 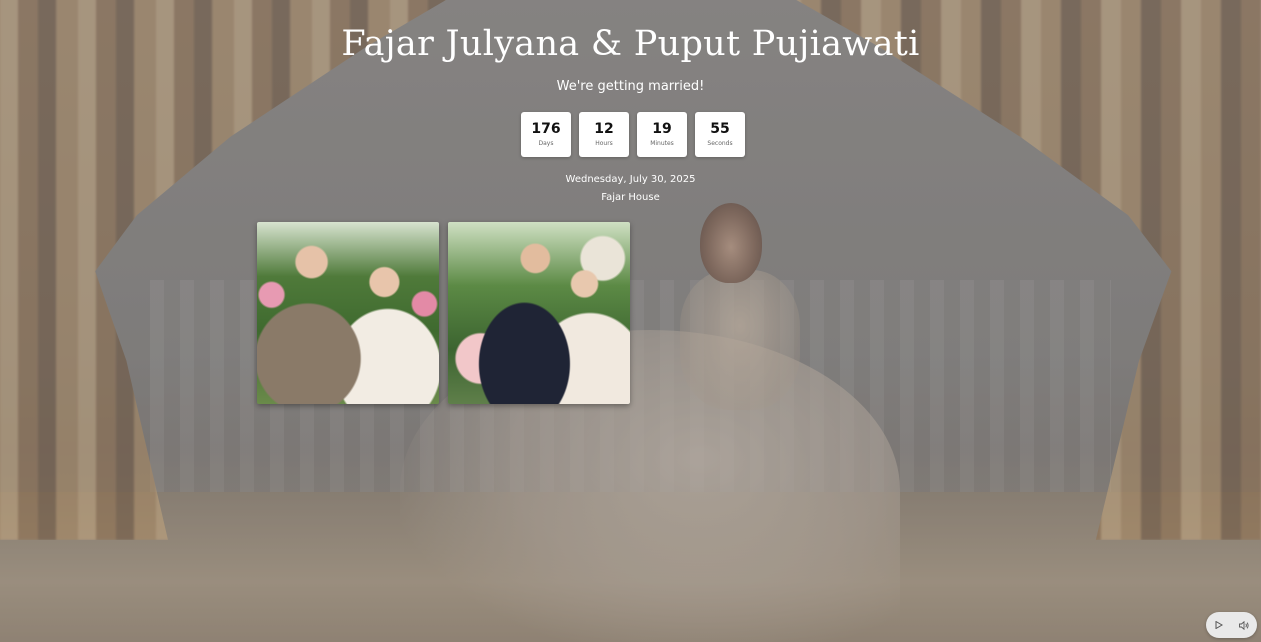 I want to click on play-button, so click(x=1219, y=625).